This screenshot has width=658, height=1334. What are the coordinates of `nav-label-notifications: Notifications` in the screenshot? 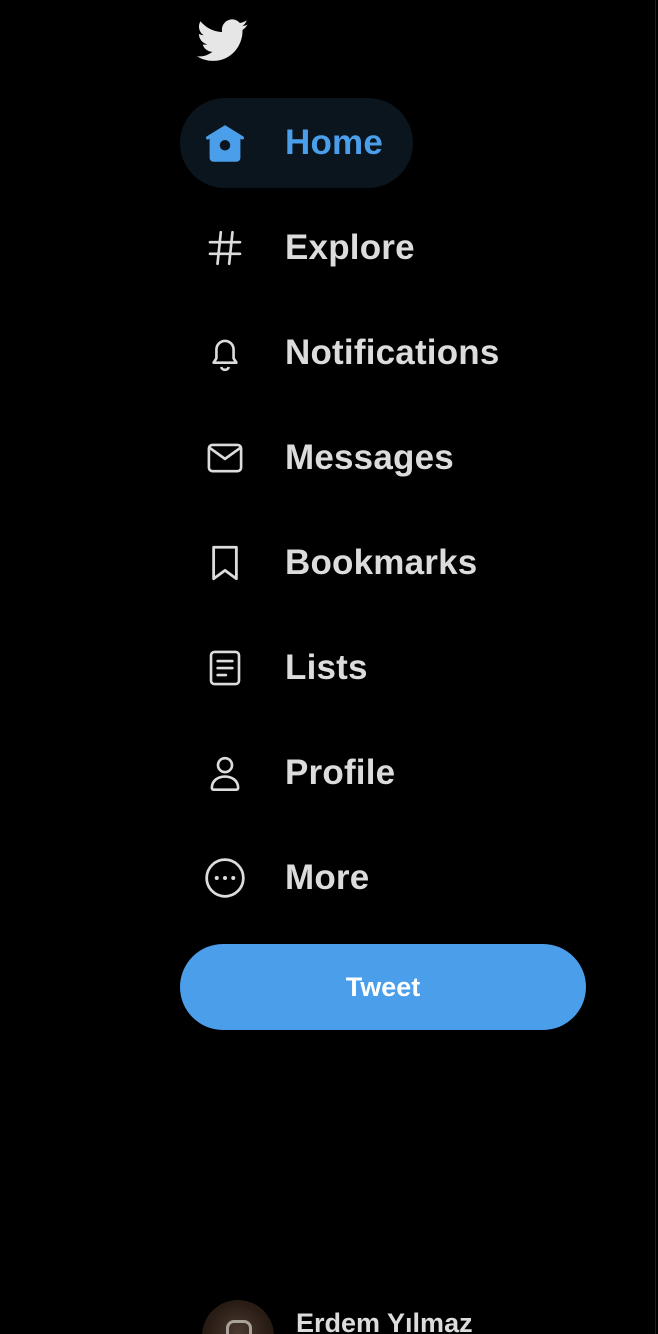 It's located at (392, 352).